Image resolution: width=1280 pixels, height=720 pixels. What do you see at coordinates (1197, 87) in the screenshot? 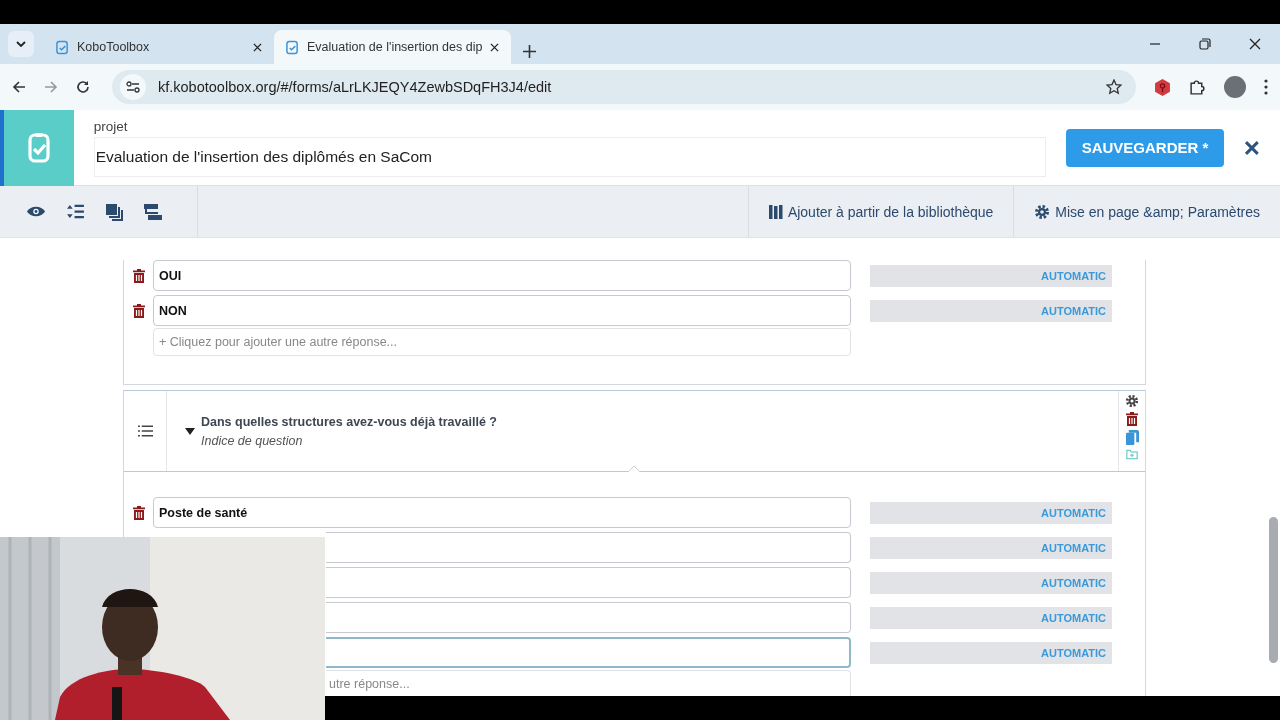
I see `puzzle-icon` at bounding box center [1197, 87].